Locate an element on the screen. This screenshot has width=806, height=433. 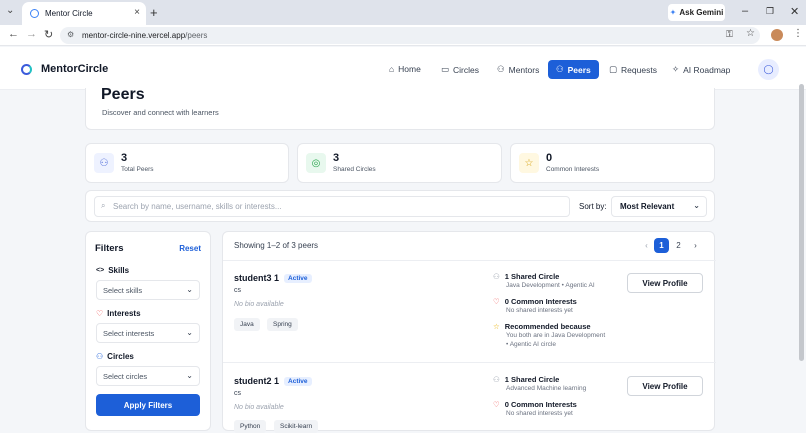
browser-tab: Mentor Circle × is located at coordinates (84, 13).